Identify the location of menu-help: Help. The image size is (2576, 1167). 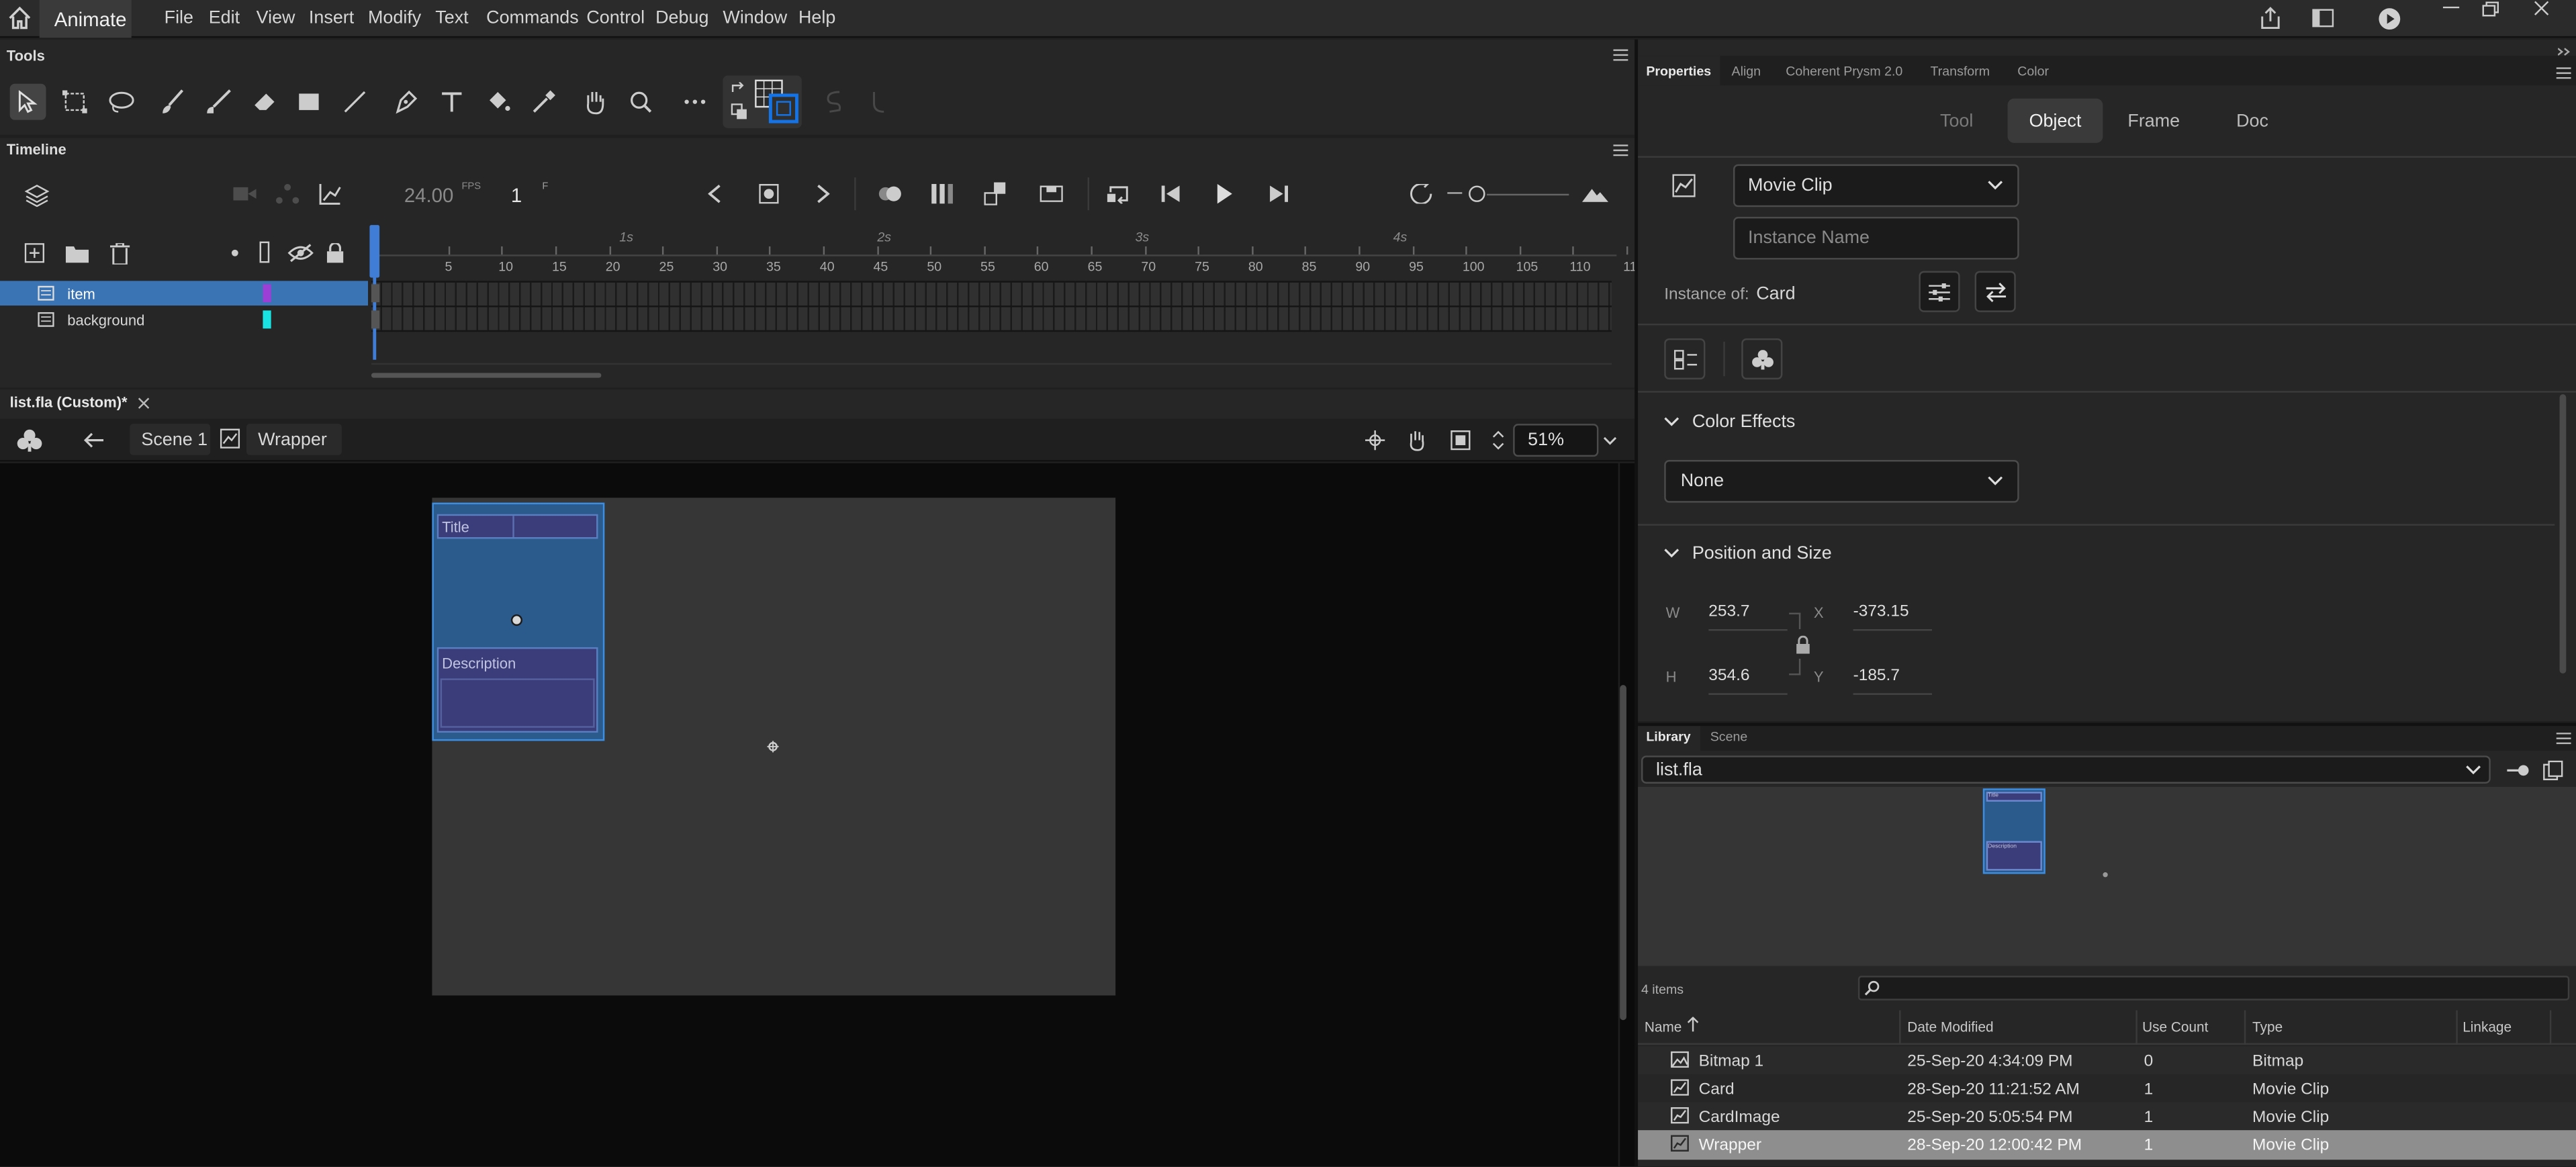
(816, 18).